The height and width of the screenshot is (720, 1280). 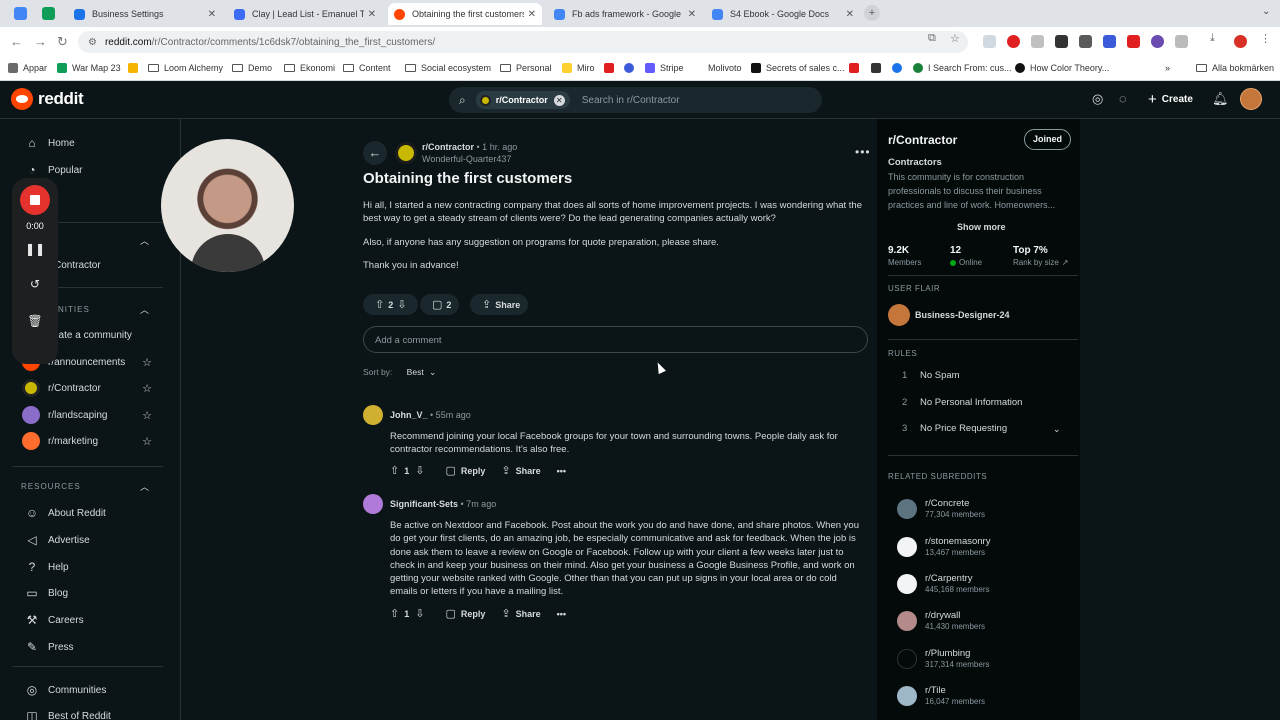 I want to click on more-options-icon: •••, so click(x=561, y=614).